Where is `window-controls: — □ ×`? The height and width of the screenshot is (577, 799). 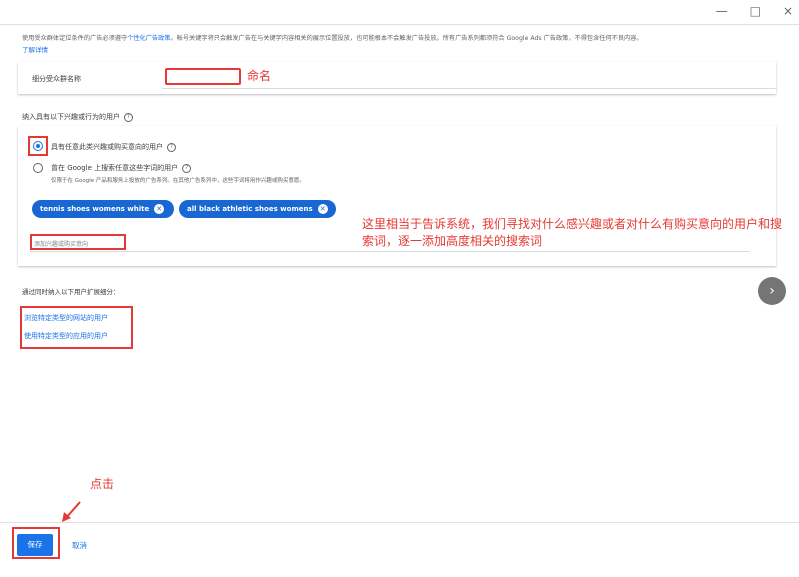
window-controls: — □ × is located at coordinates (754, 11).